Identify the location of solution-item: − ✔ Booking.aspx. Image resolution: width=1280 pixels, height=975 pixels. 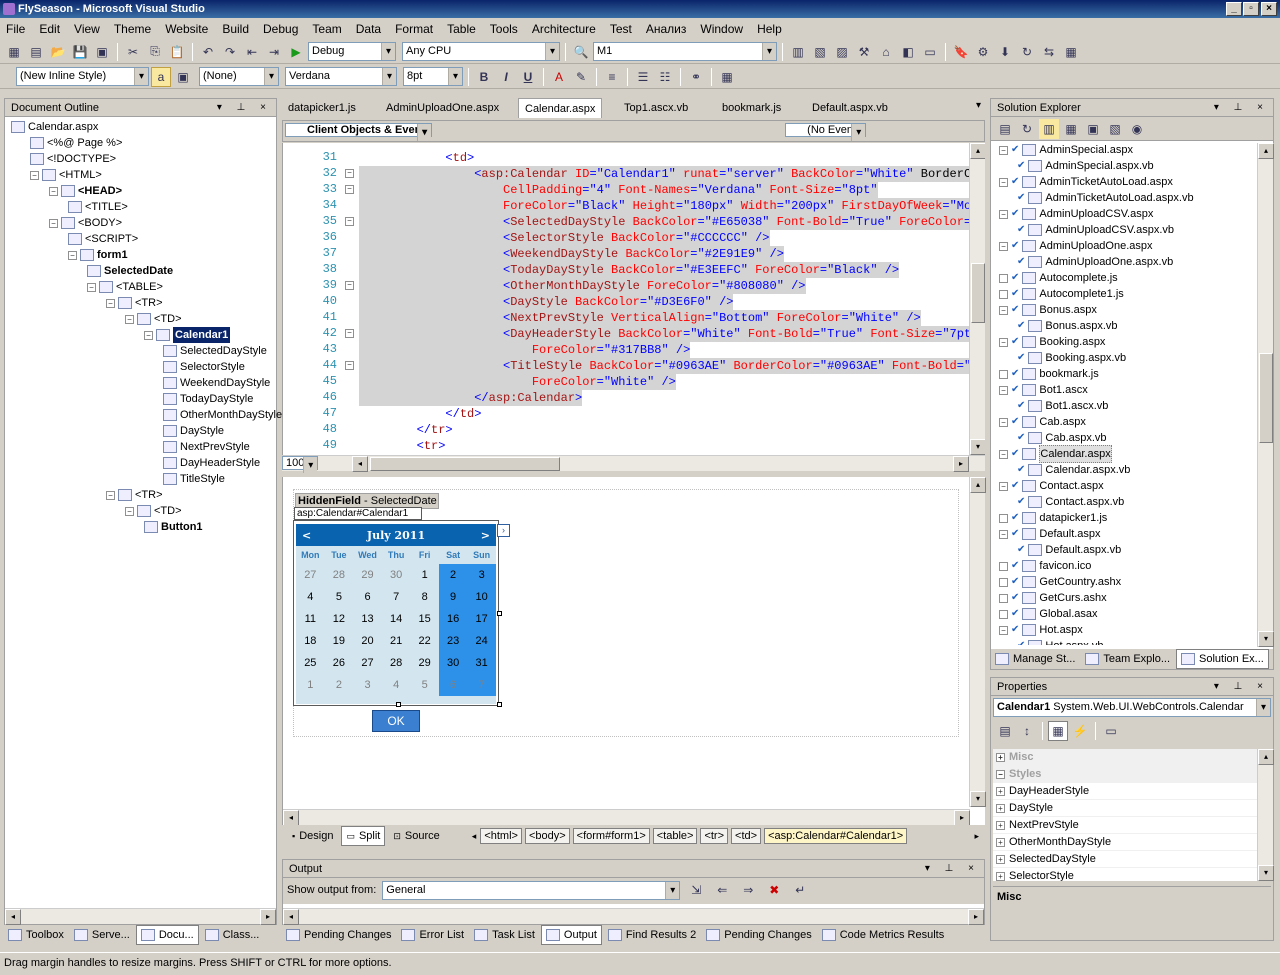
(1052, 342).